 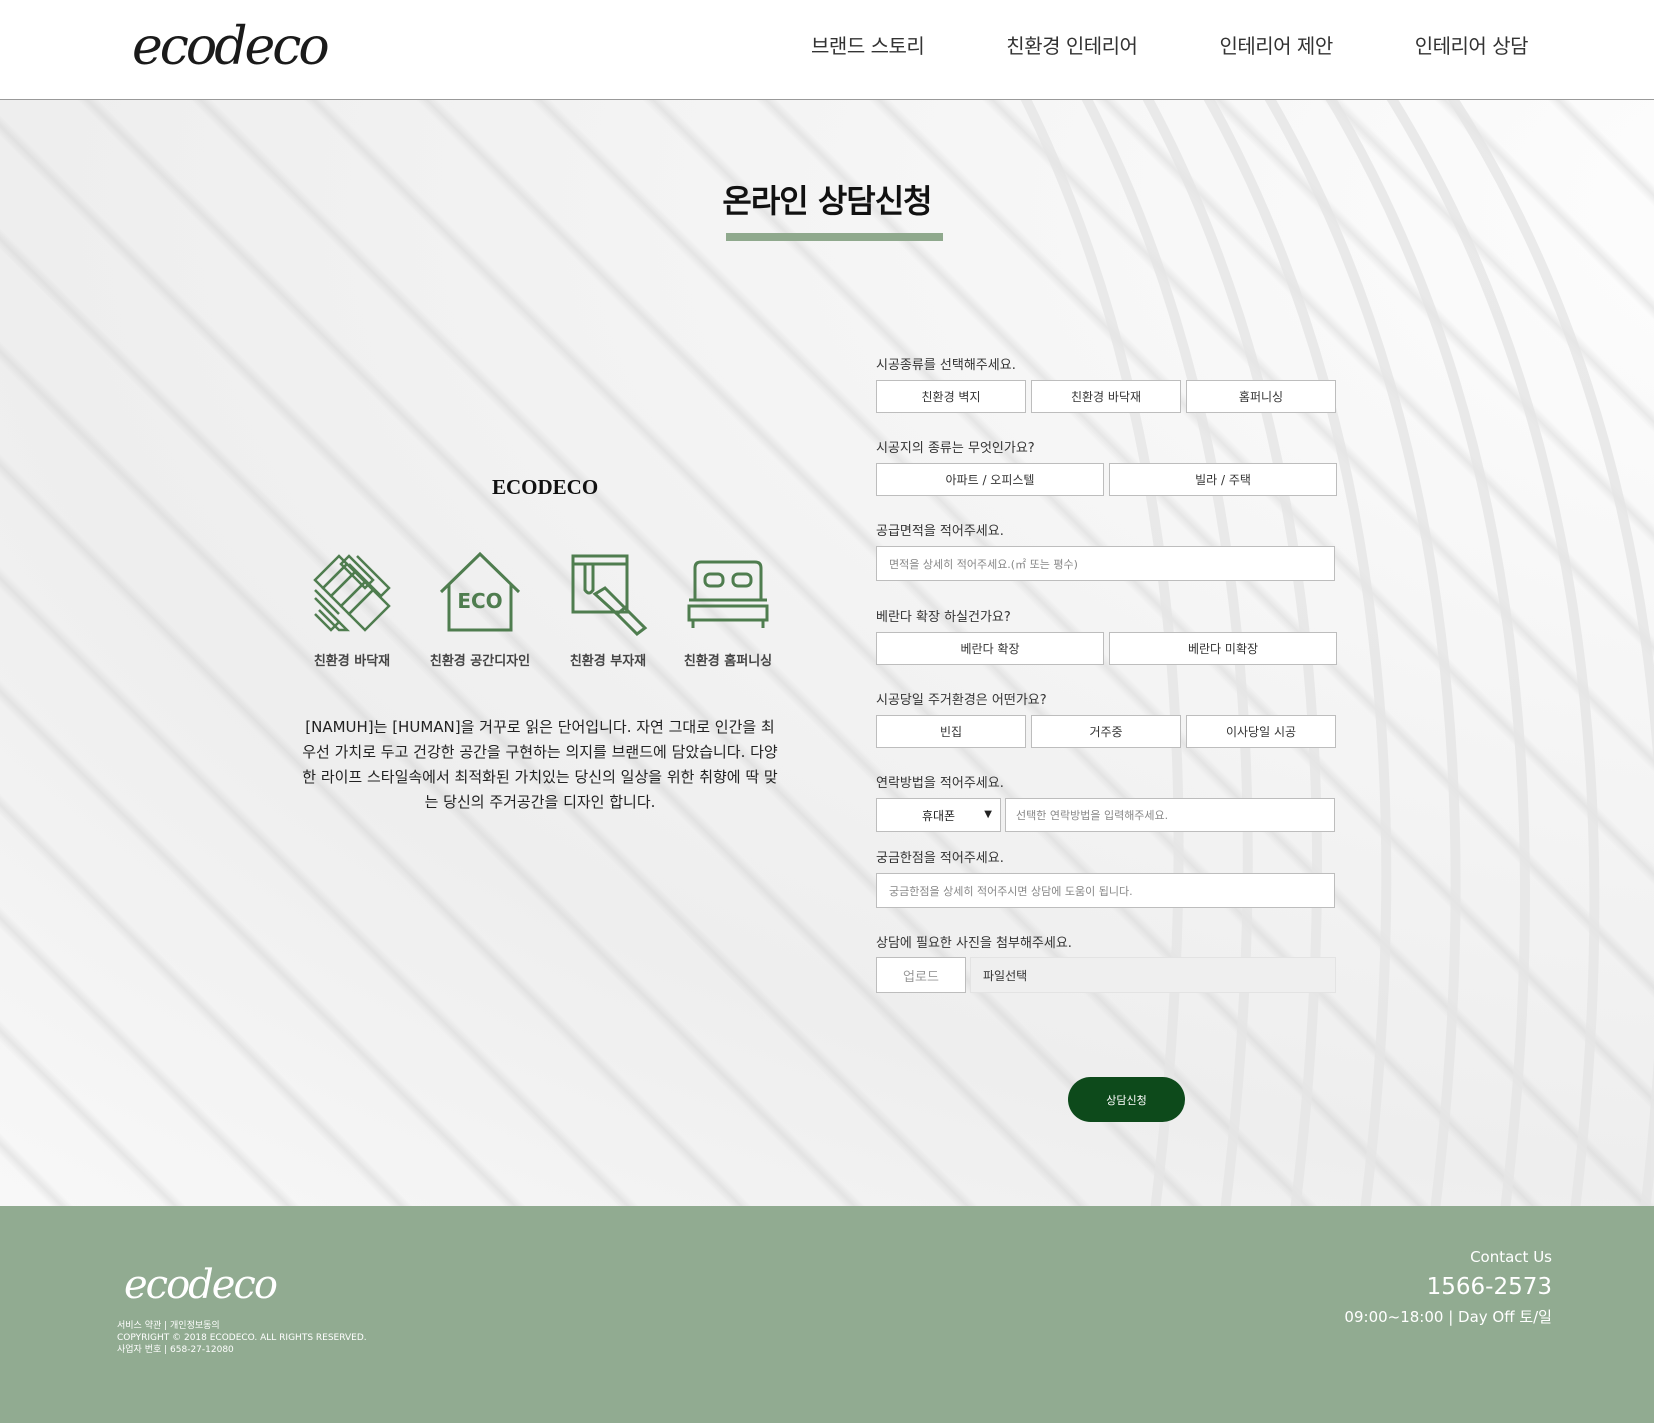 I want to click on question-area: 공급면적을 적어주세요., so click(x=940, y=531).